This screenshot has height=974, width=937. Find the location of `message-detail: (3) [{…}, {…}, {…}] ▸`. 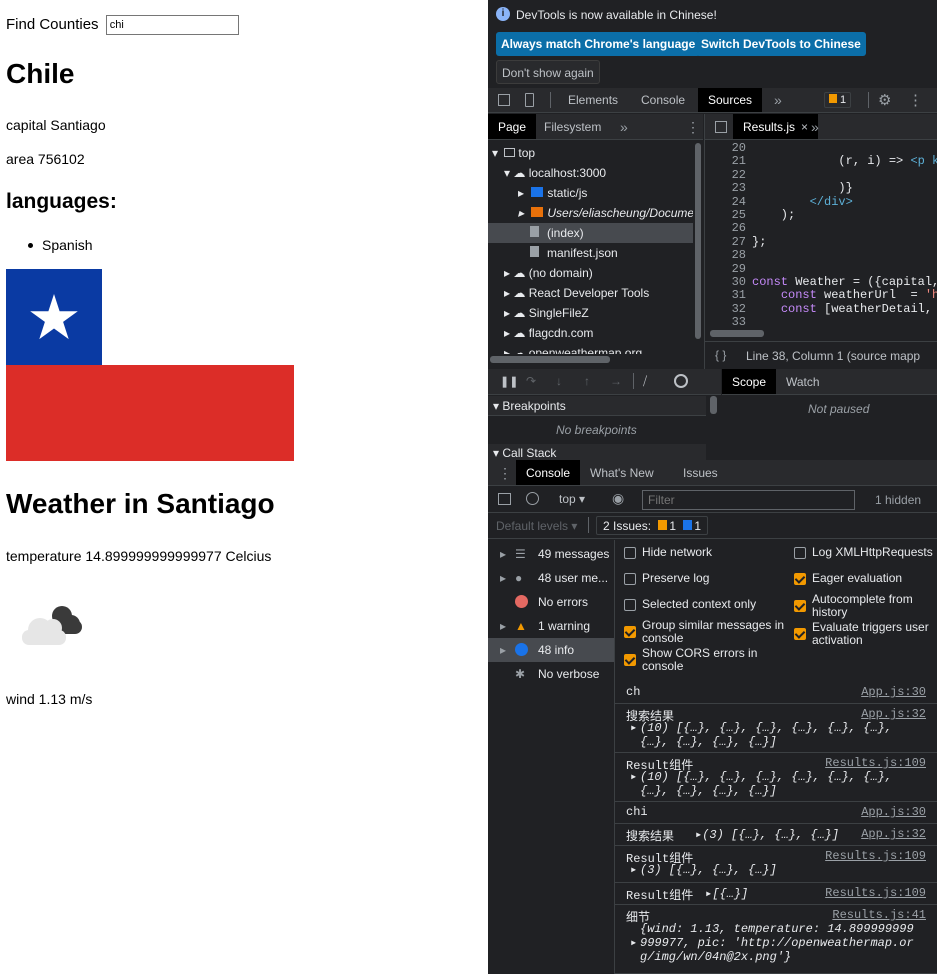

message-detail: (3) [{…}, {…}, {…}] ▸ is located at coordinates (775, 870).